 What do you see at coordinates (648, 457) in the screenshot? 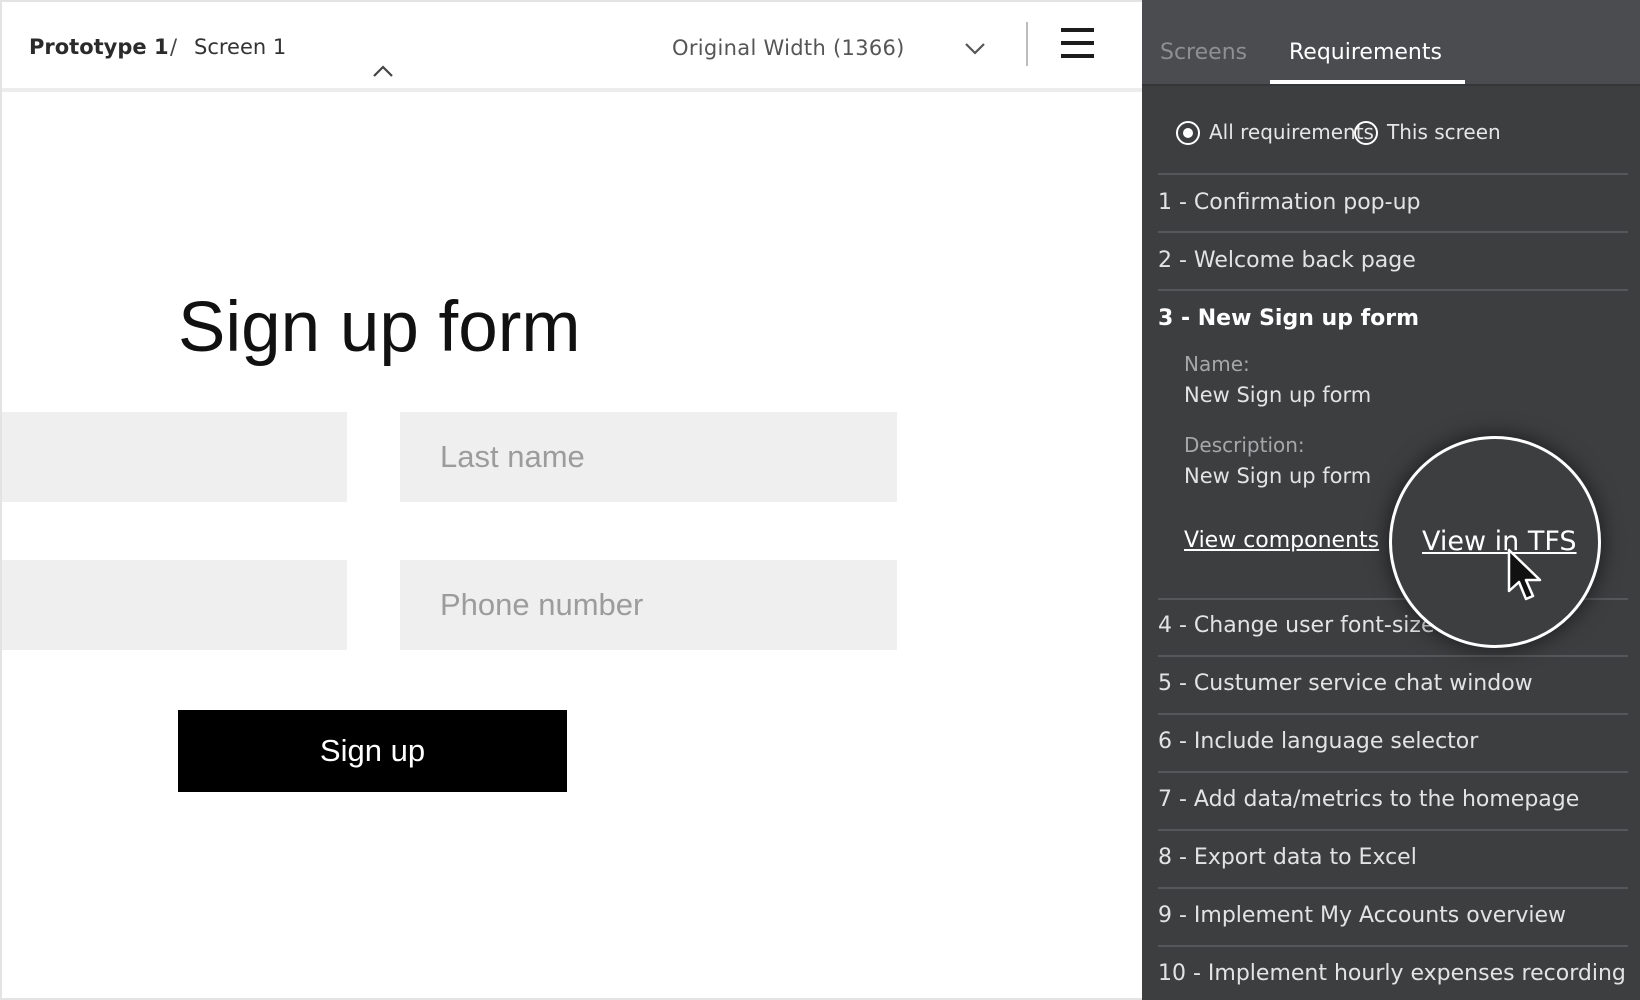
I see `last-name-field` at bounding box center [648, 457].